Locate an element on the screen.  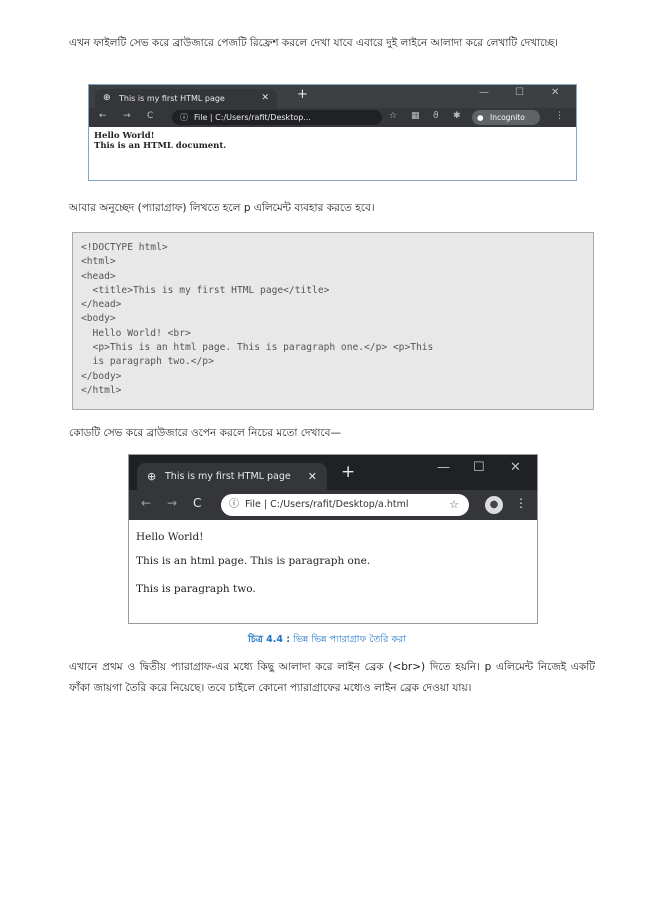
page-content: Hello World! This is an HTML document. is located at coordinates (332, 141).